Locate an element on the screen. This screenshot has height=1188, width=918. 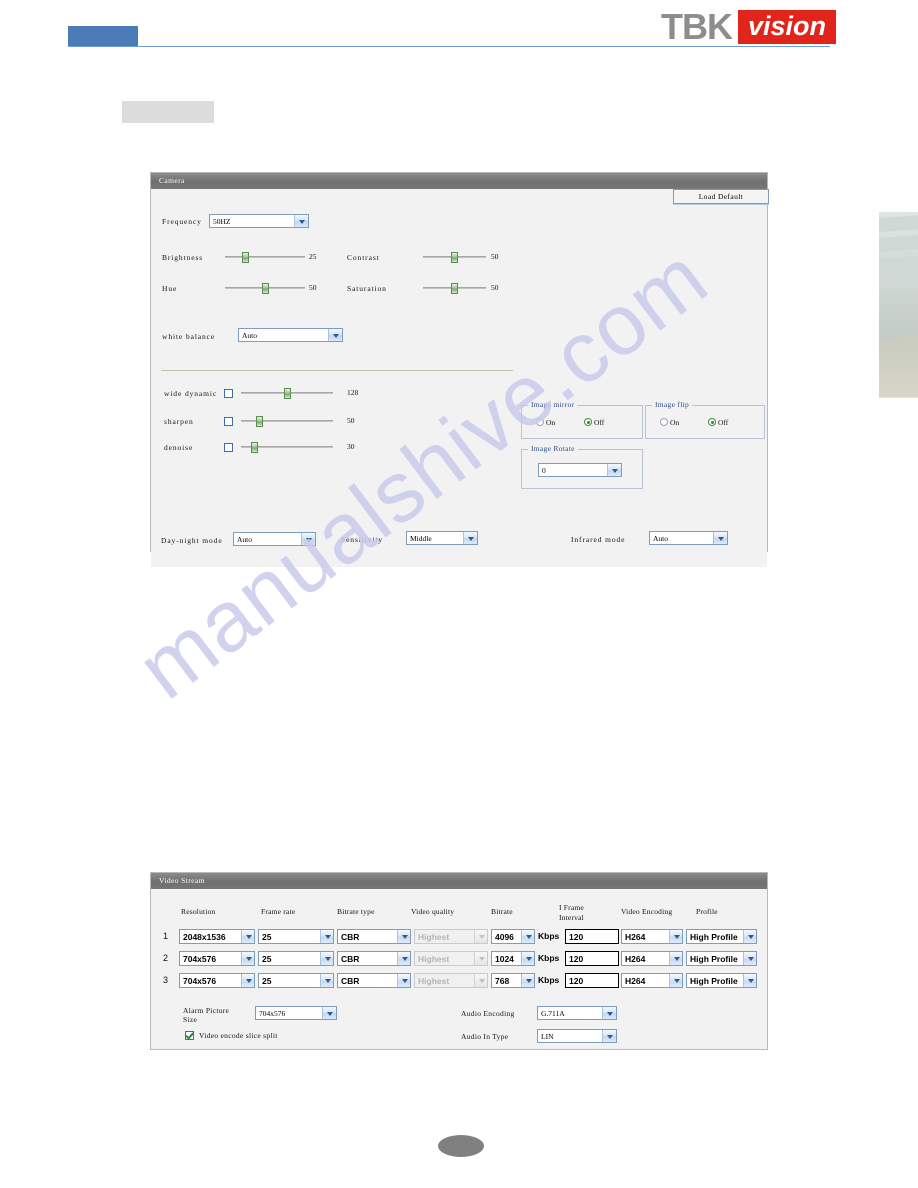
frequency-select: 50HZ is located at coordinates (259, 221).